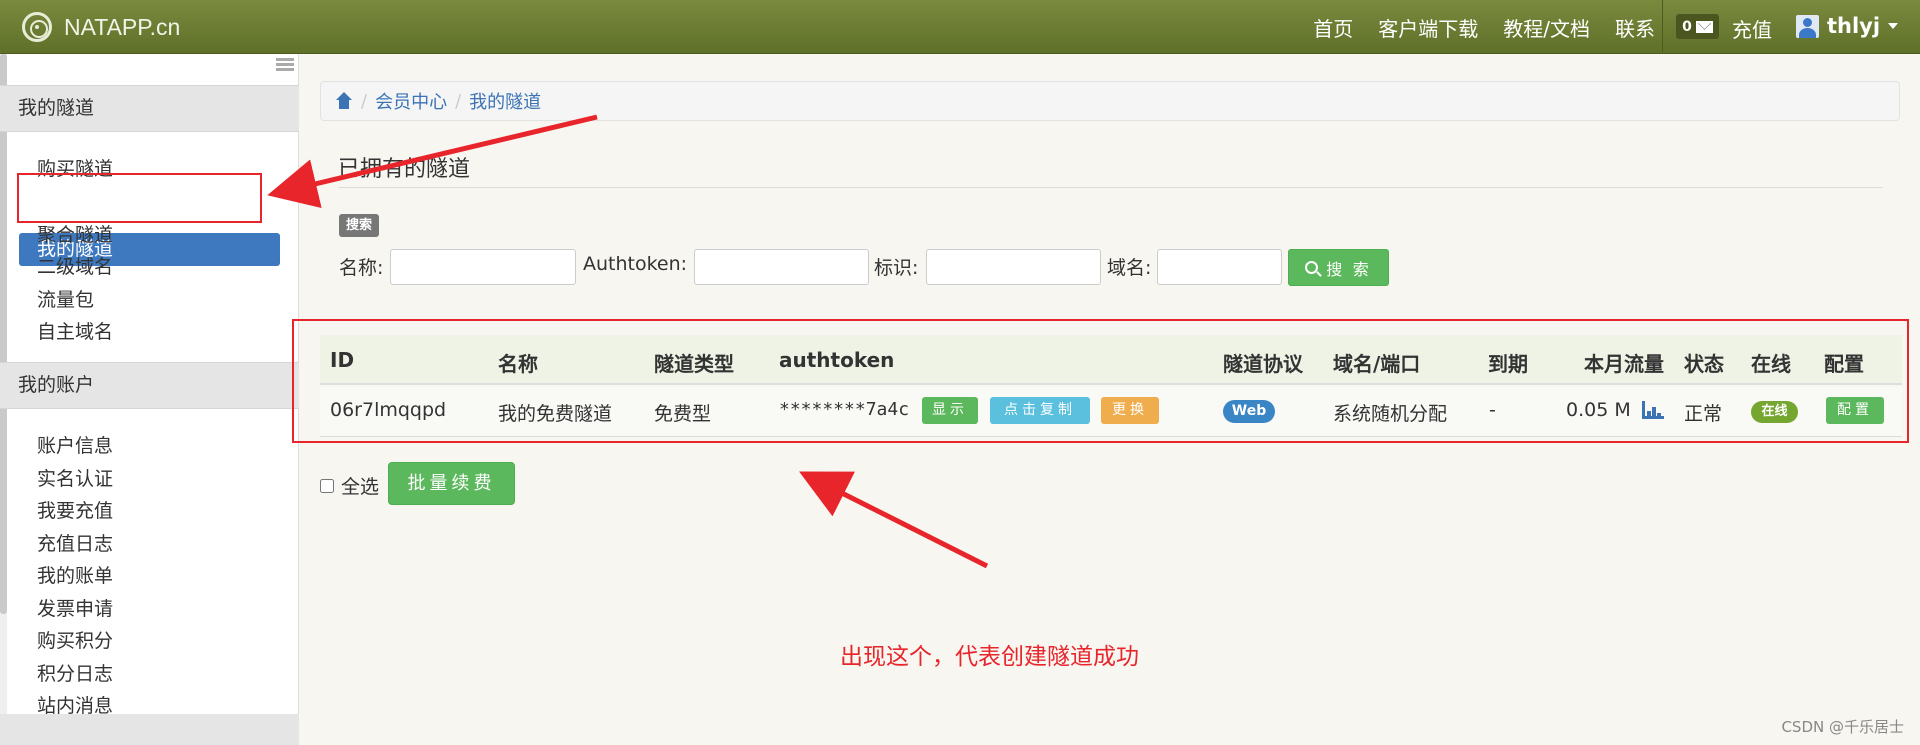 This screenshot has height=745, width=1920. Describe the element at coordinates (1219, 267) in the screenshot. I see `domain-input` at that location.